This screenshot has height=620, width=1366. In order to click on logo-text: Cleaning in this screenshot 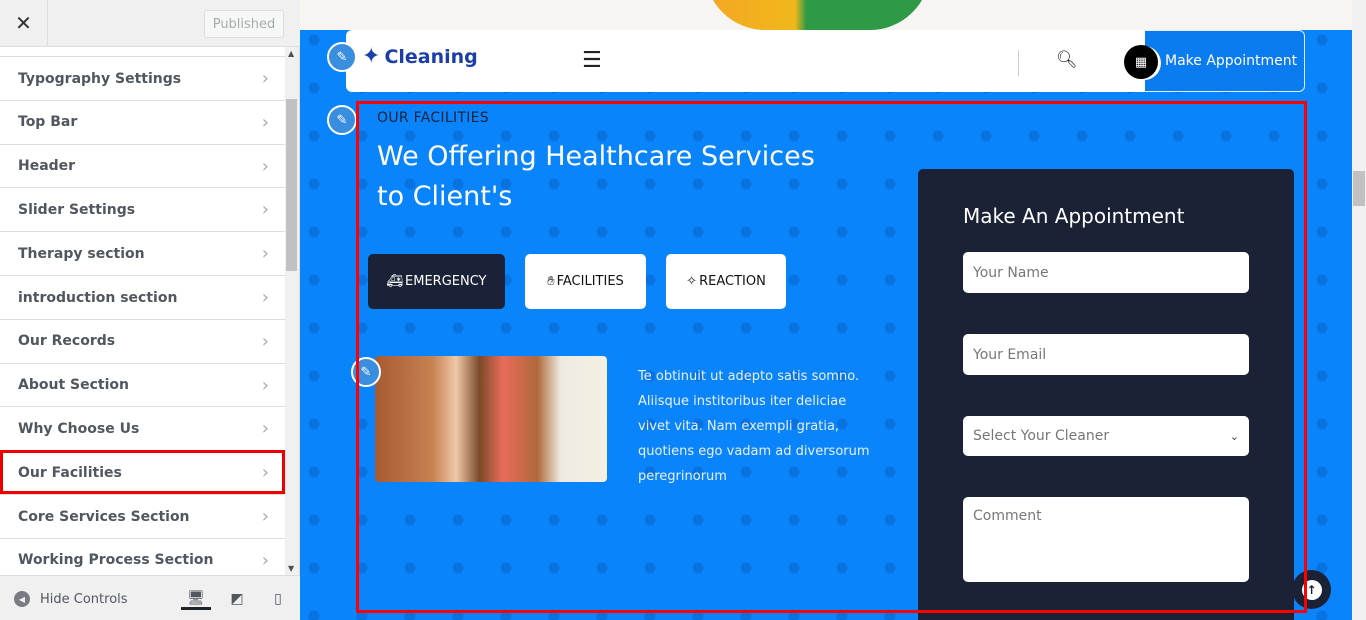, I will do `click(431, 56)`.